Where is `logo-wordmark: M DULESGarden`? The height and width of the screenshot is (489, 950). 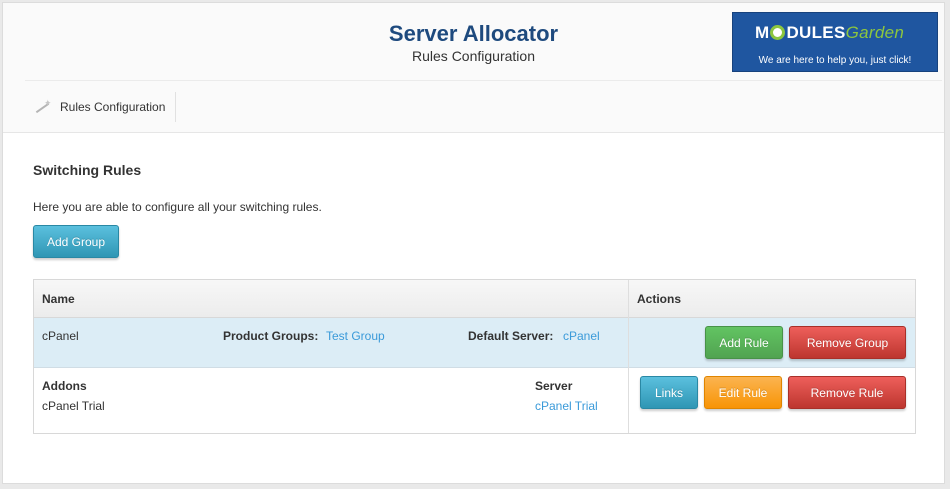 logo-wordmark: M DULESGarden is located at coordinates (830, 32).